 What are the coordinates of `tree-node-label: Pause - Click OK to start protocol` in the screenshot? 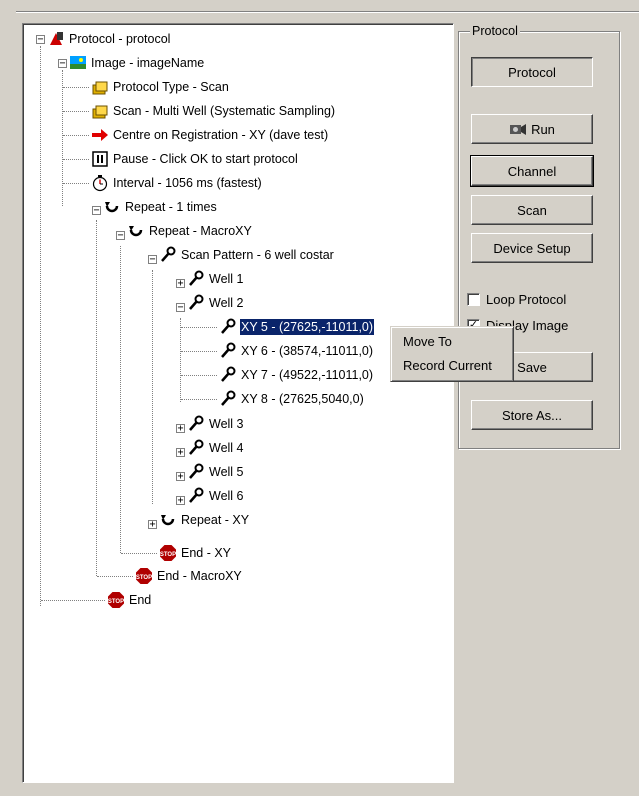 It's located at (205, 159).